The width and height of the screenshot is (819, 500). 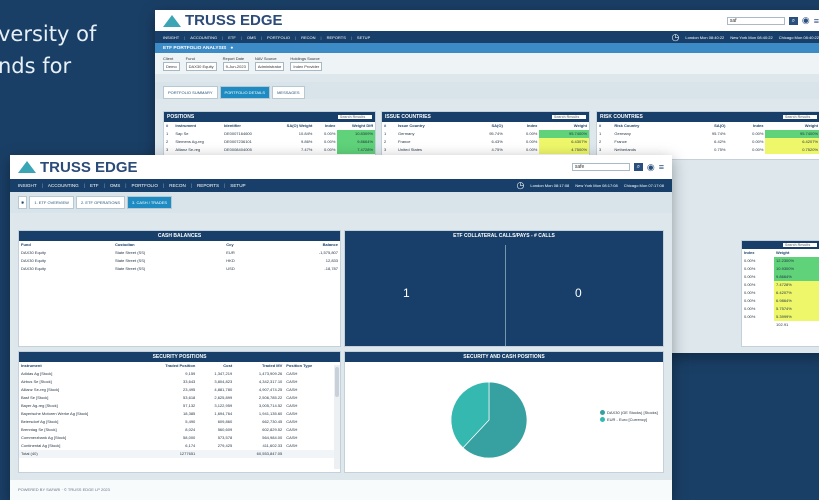 I want to click on security-cash-pie-chart, so click(x=489, y=420).